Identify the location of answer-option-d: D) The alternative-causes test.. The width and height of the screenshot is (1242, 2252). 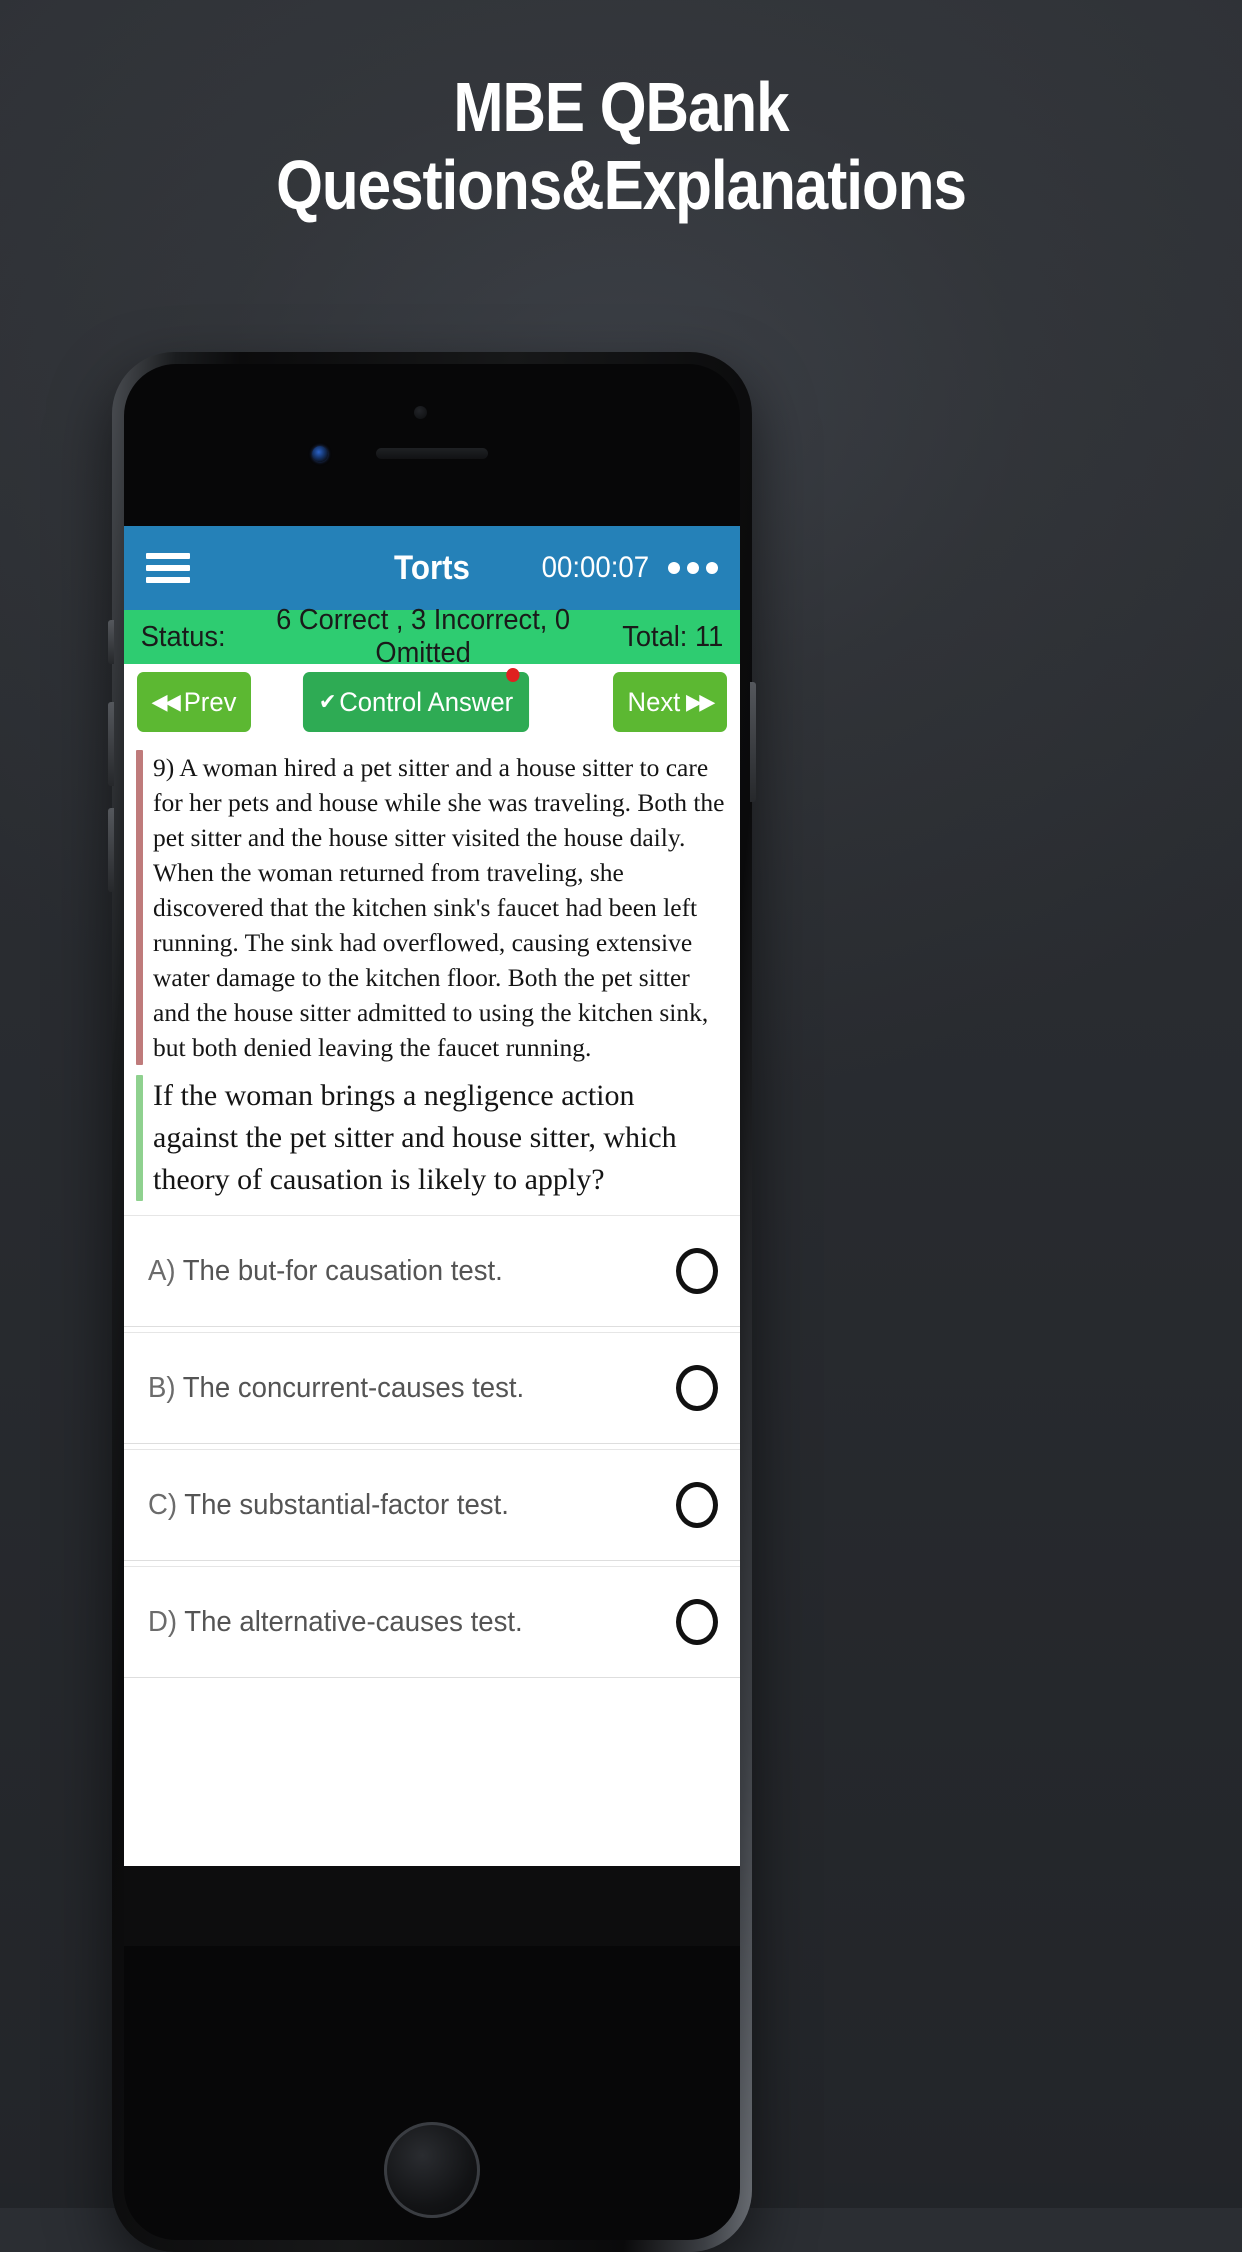
(432, 1622).